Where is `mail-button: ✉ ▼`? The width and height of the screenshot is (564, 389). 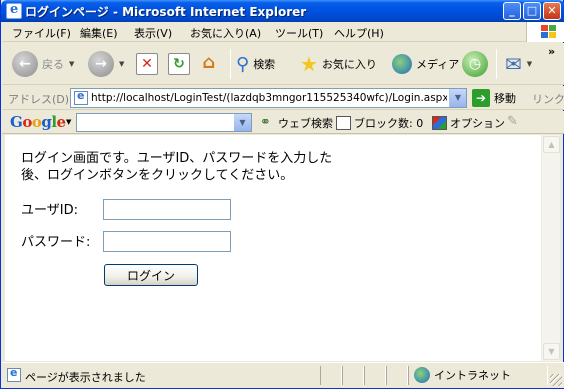 mail-button: ✉ ▼ is located at coordinates (518, 64).